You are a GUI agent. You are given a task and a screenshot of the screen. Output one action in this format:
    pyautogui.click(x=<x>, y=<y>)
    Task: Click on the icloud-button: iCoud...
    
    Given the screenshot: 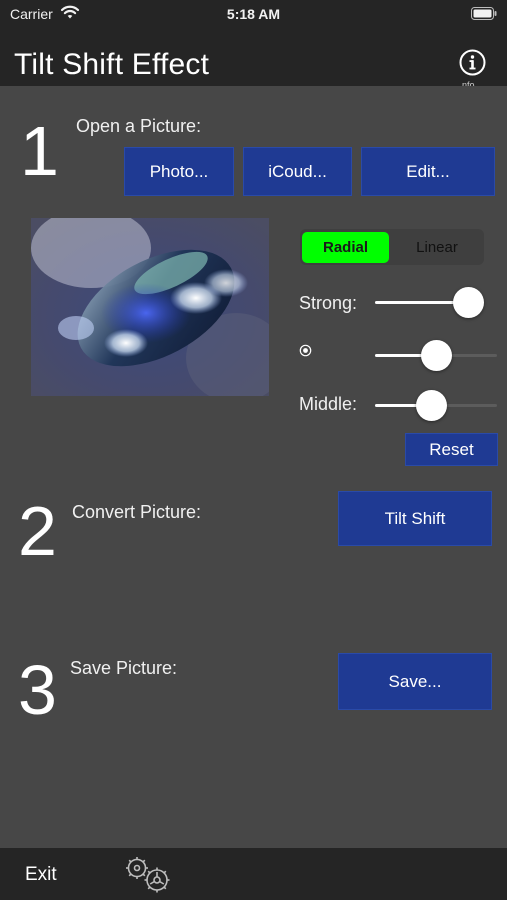 What is the action you would take?
    pyautogui.click(x=297, y=171)
    